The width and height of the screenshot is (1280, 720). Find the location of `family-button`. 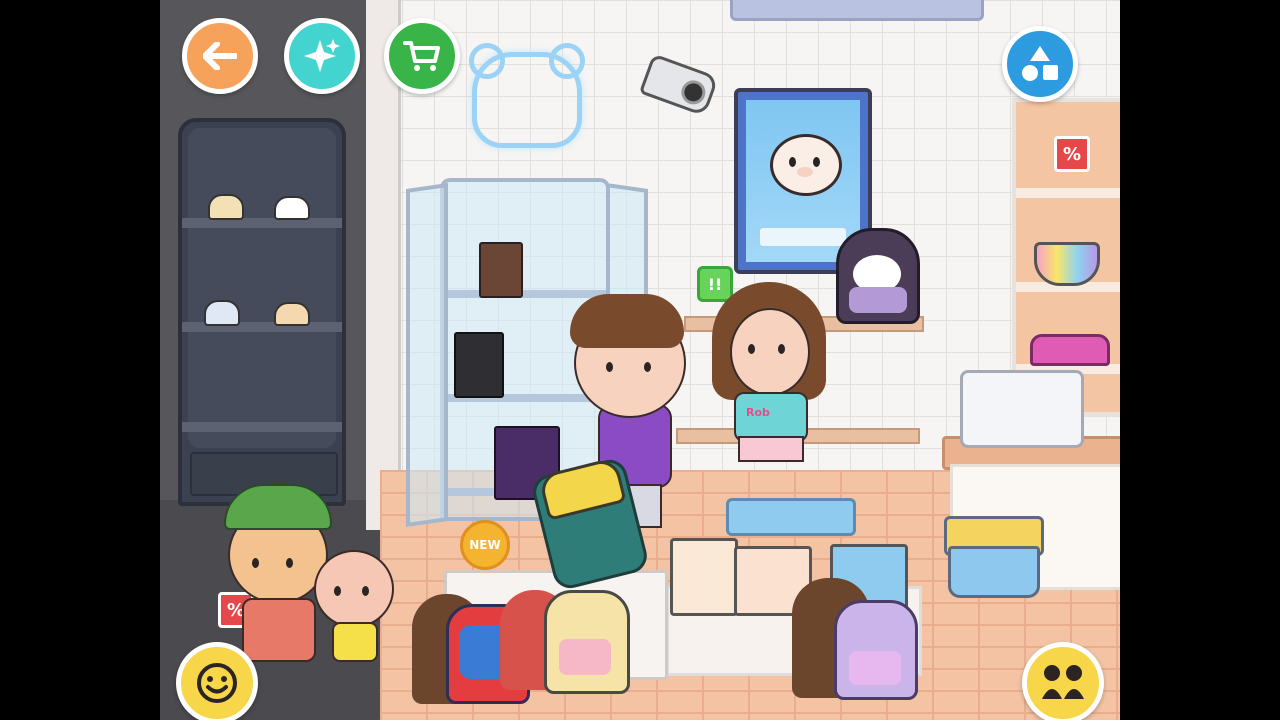

family-button is located at coordinates (1063, 681).